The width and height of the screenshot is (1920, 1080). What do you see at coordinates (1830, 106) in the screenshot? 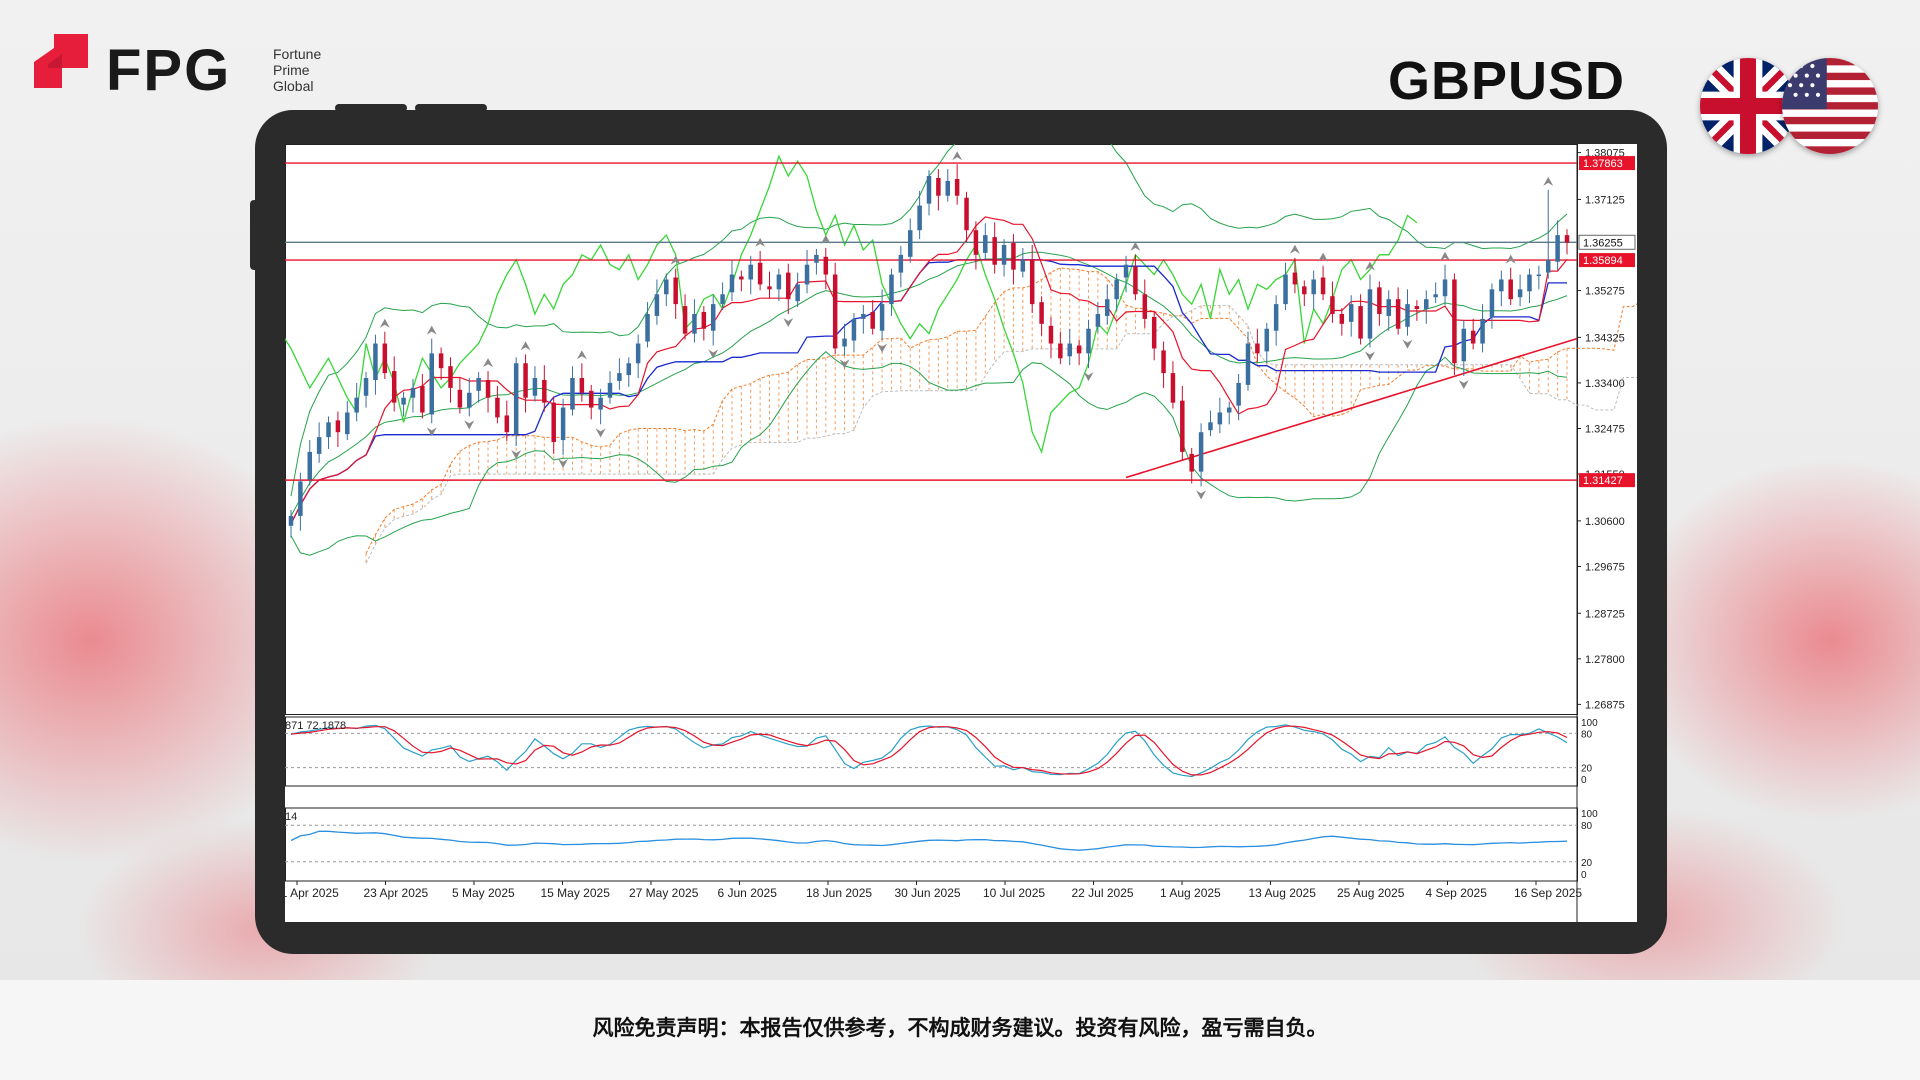
I see `us-flag-icon` at bounding box center [1830, 106].